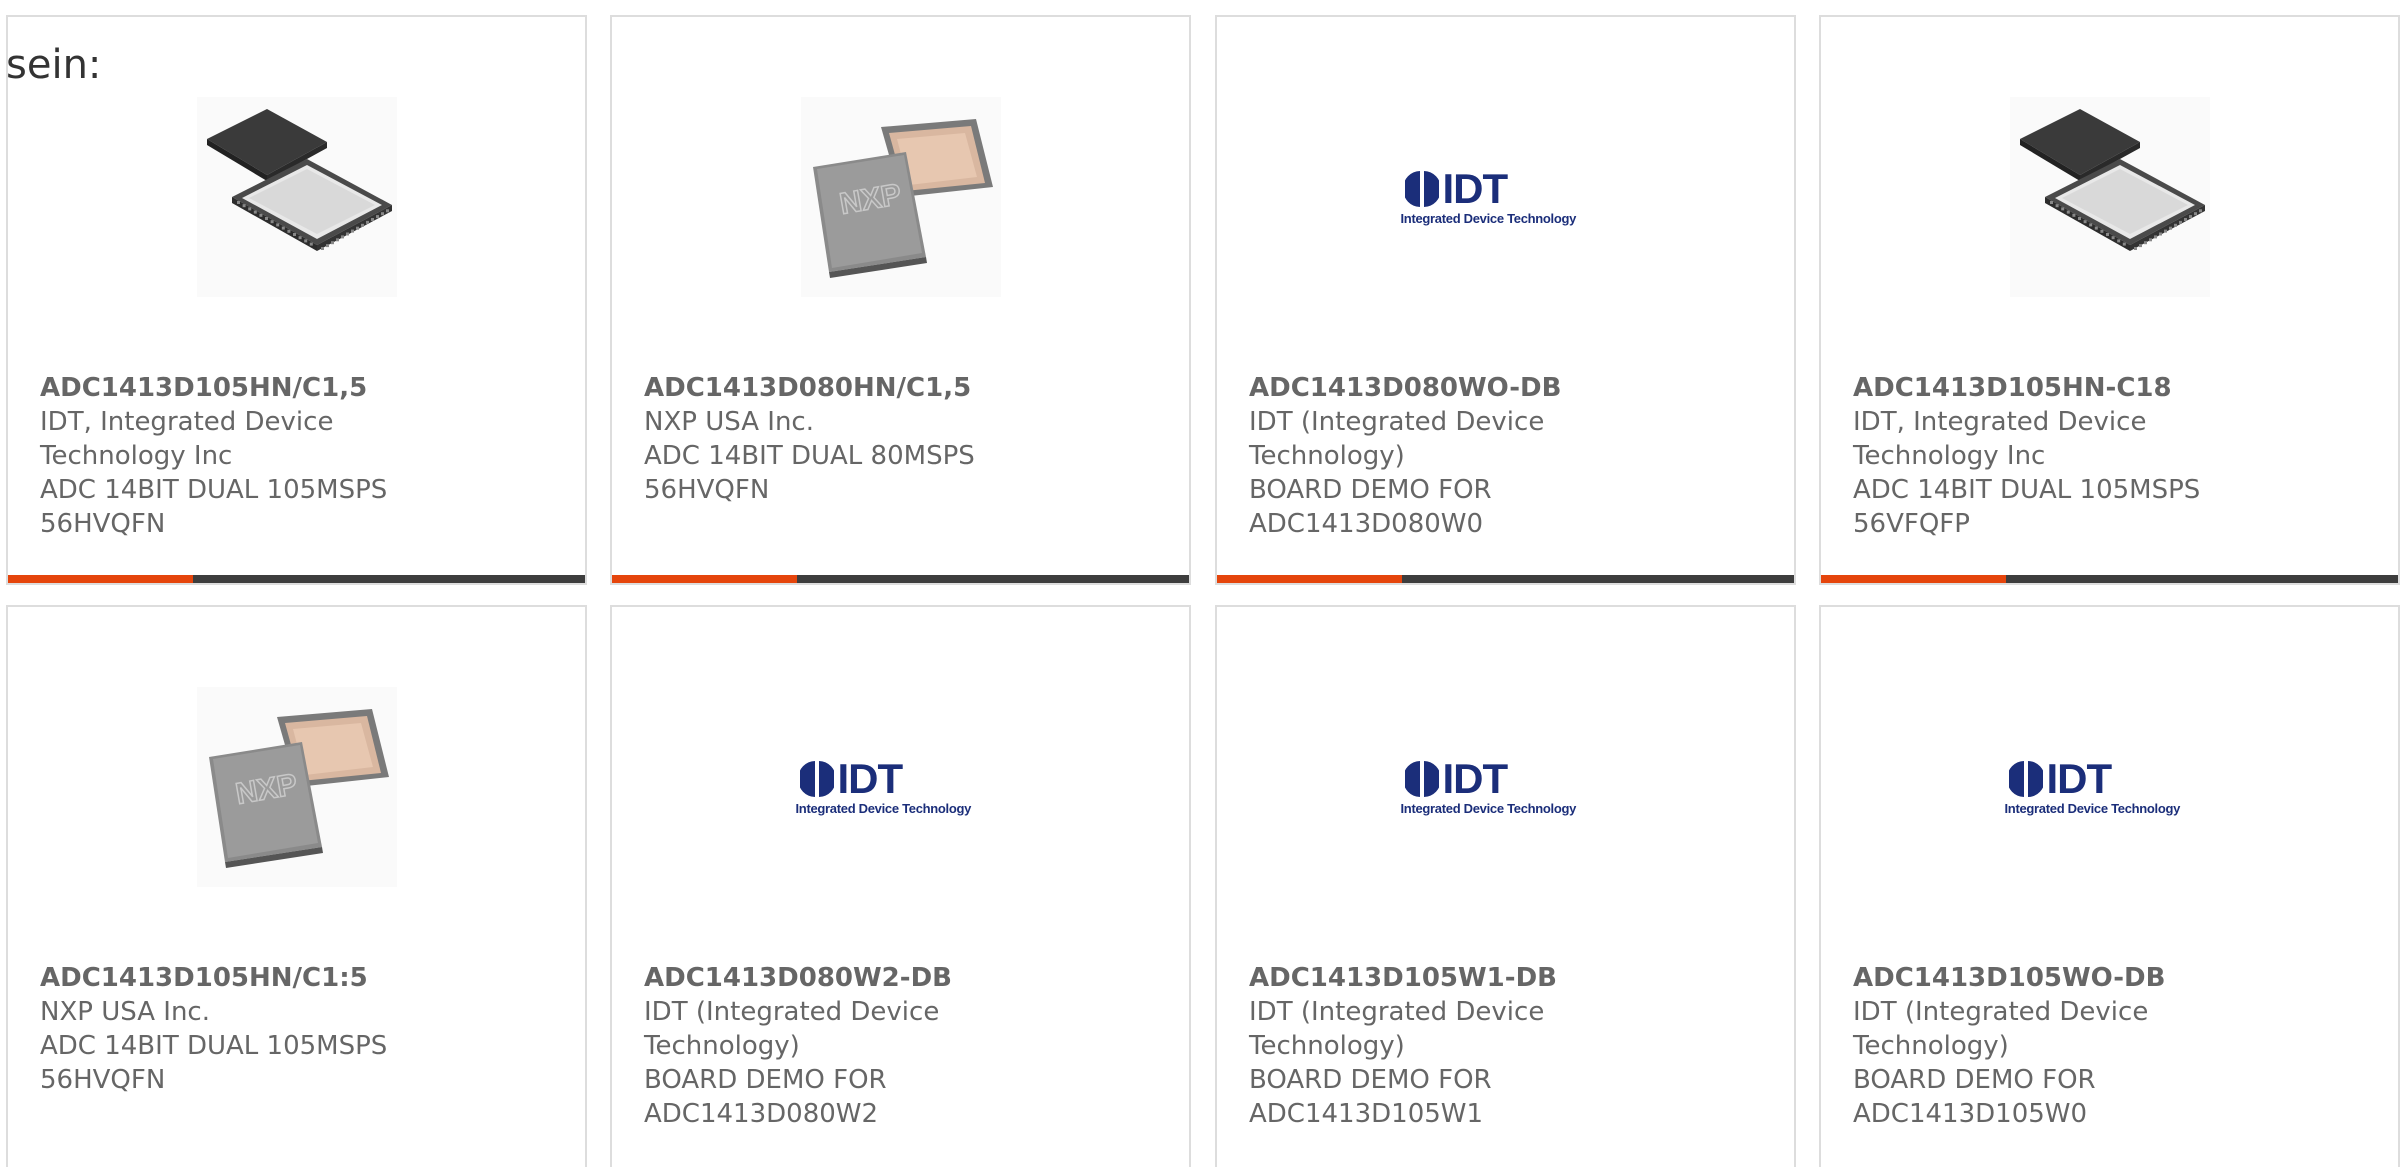  What do you see at coordinates (761, 1114) in the screenshot?
I see `product-detail-line: ADC1413D080W2` at bounding box center [761, 1114].